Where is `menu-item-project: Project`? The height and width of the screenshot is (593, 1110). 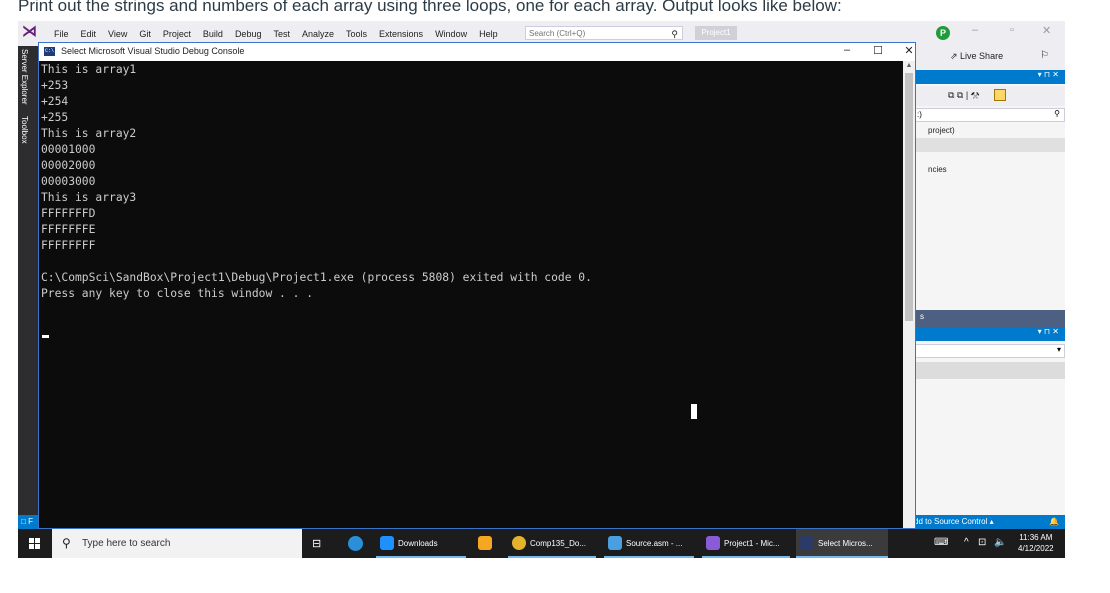
menu-item-project: Project is located at coordinates (177, 34).